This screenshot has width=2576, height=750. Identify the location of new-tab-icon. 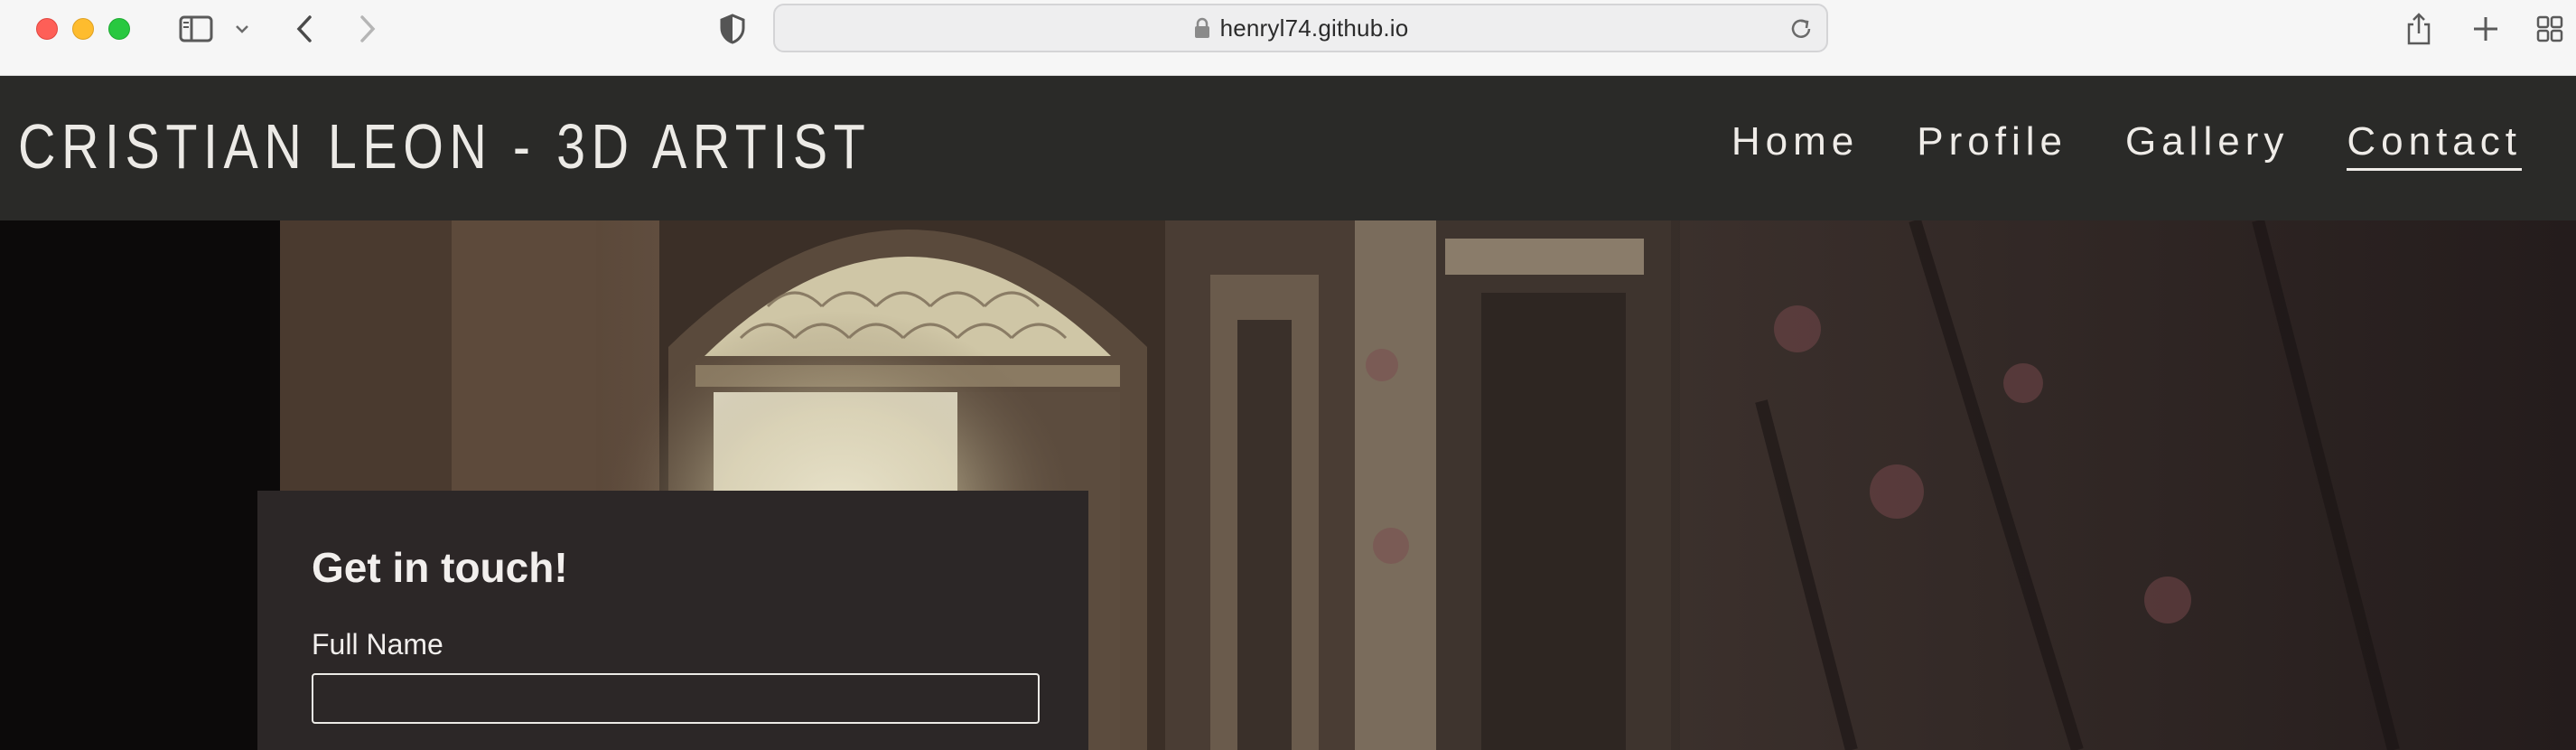
(2485, 29).